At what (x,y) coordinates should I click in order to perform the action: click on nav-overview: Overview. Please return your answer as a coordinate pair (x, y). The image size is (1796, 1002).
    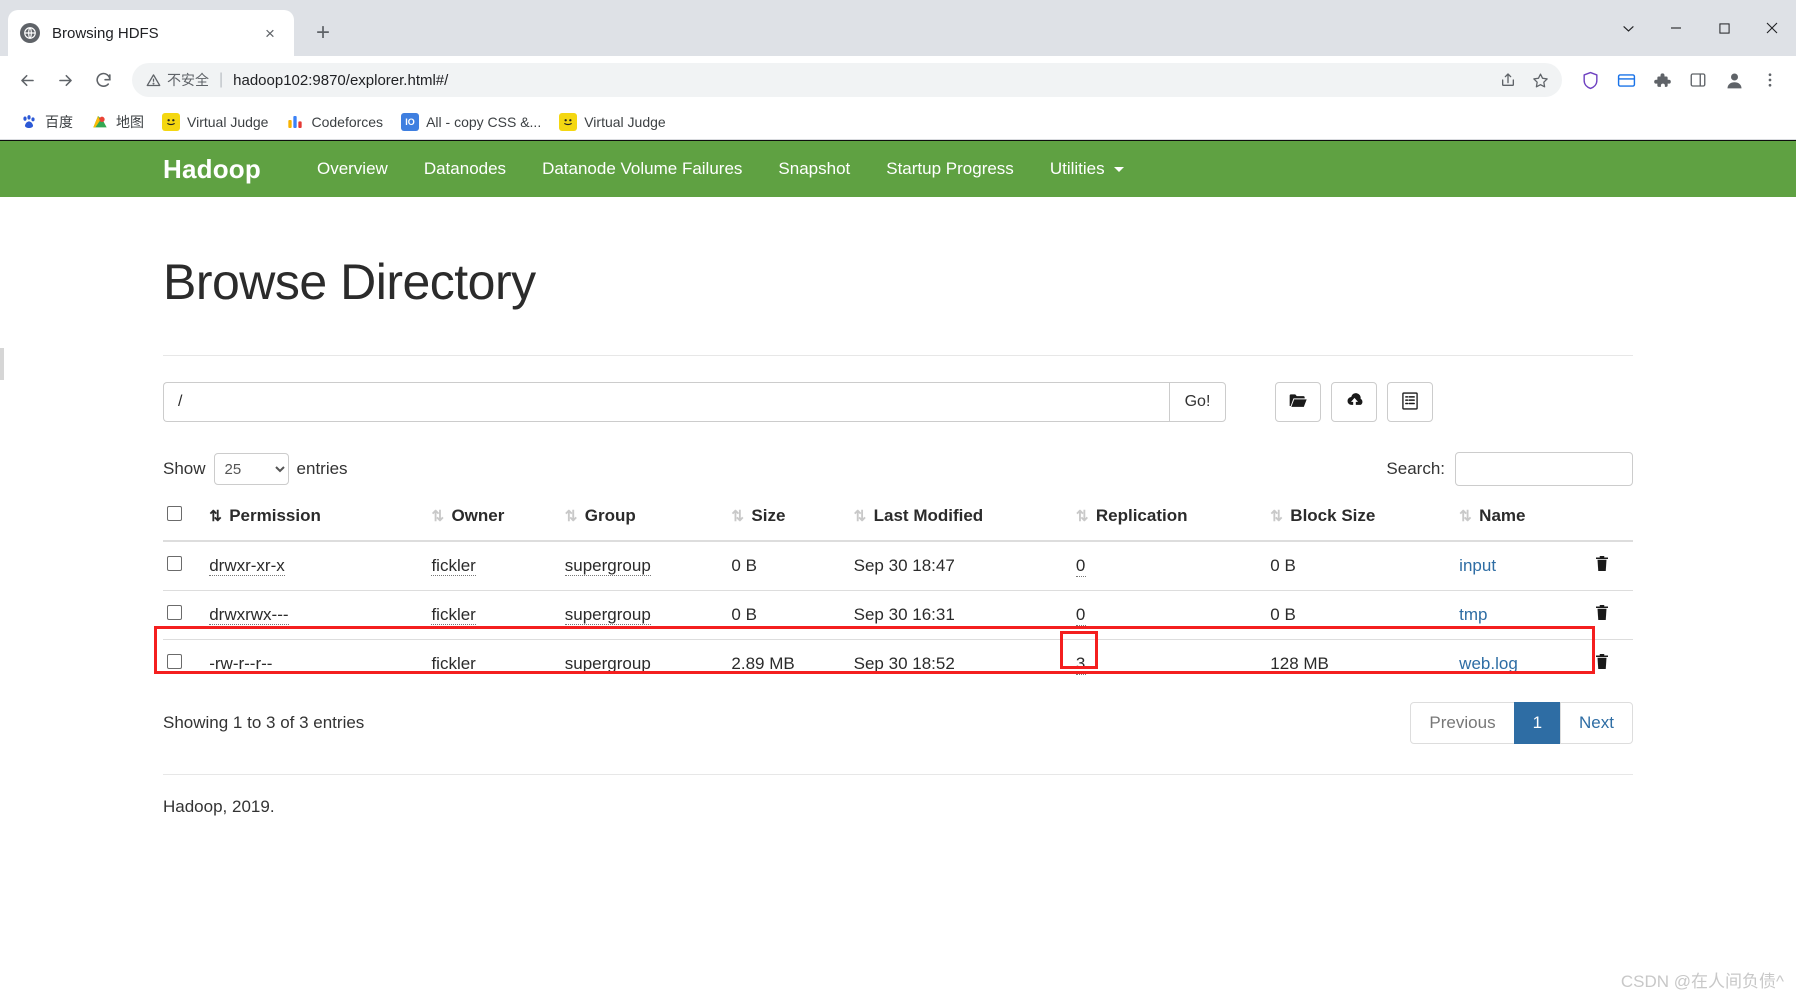
    Looking at the image, I should click on (352, 169).